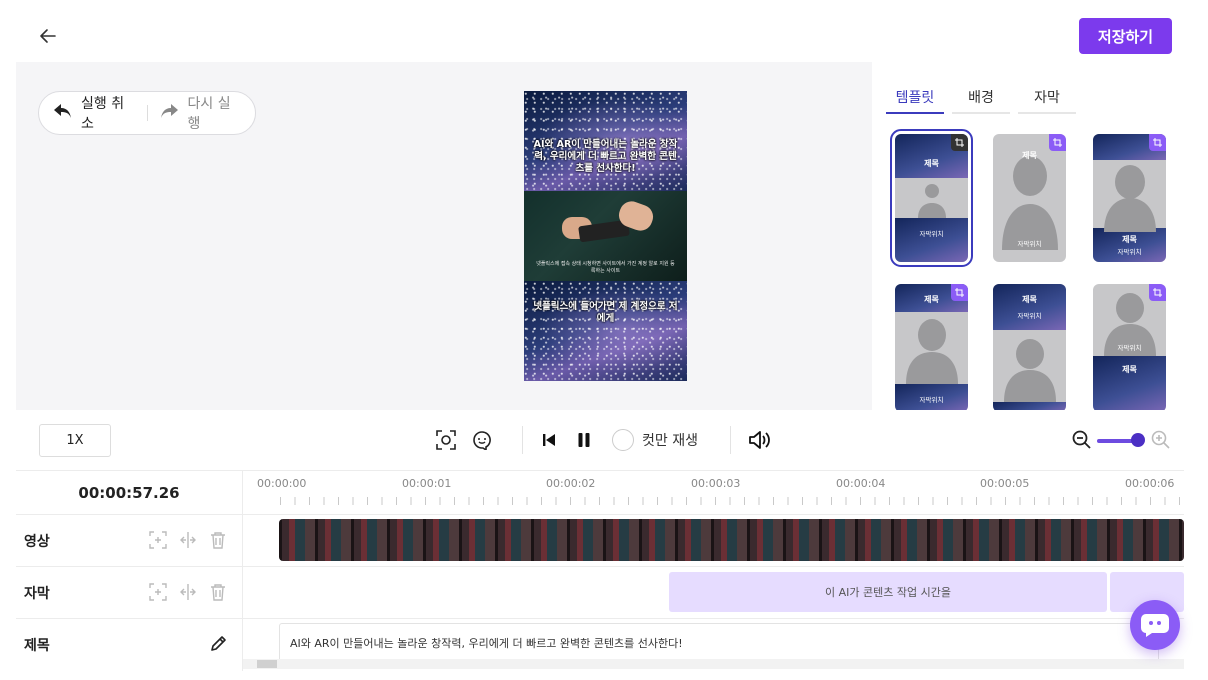  What do you see at coordinates (1161, 440) in the screenshot?
I see `zoom-in-icon` at bounding box center [1161, 440].